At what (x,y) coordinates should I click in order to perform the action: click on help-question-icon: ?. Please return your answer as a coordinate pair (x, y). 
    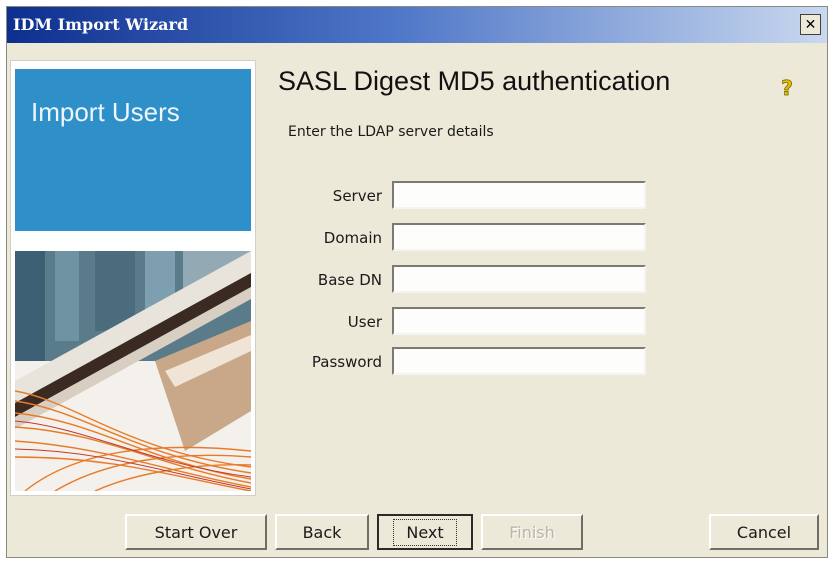
    Looking at the image, I should click on (787, 88).